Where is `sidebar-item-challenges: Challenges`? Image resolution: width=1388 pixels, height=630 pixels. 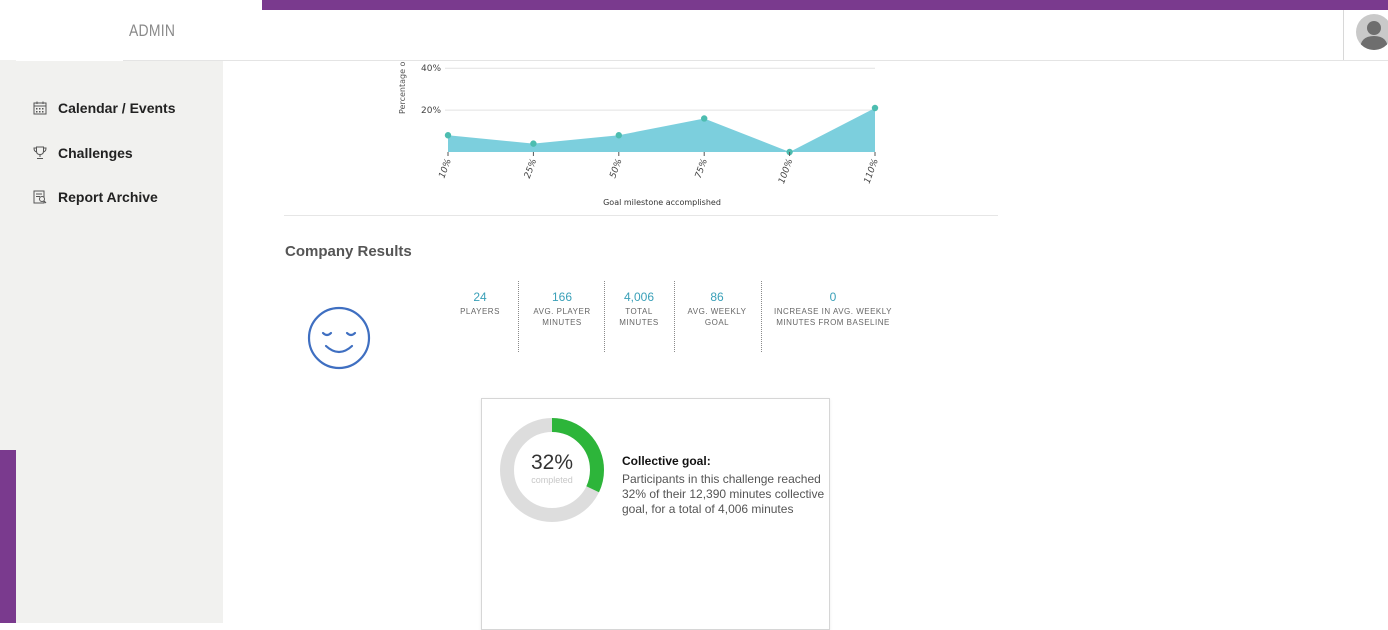 sidebar-item-challenges: Challenges is located at coordinates (83, 153).